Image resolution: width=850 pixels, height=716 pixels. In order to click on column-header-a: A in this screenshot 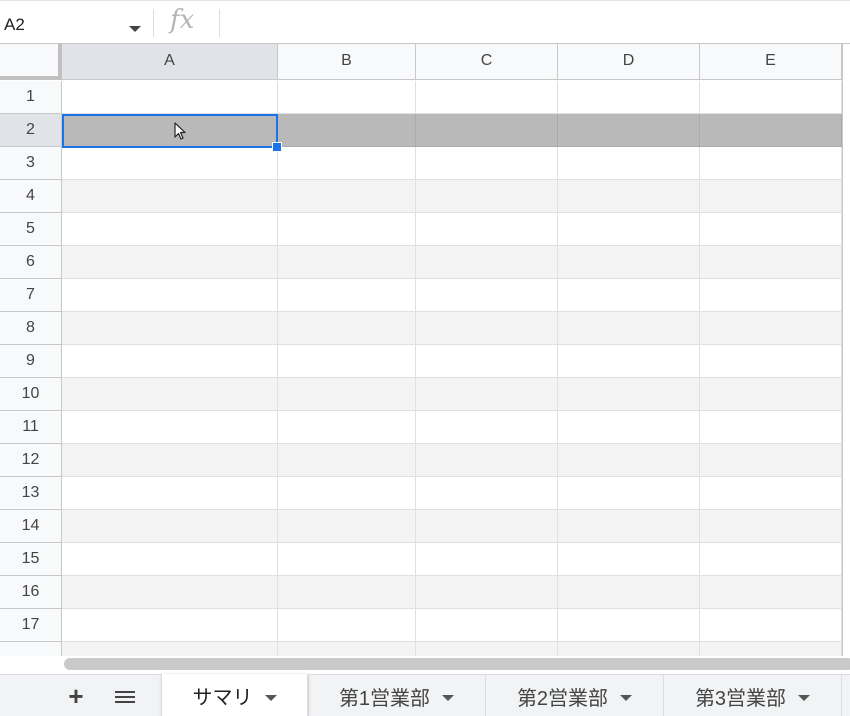, I will do `click(170, 62)`.